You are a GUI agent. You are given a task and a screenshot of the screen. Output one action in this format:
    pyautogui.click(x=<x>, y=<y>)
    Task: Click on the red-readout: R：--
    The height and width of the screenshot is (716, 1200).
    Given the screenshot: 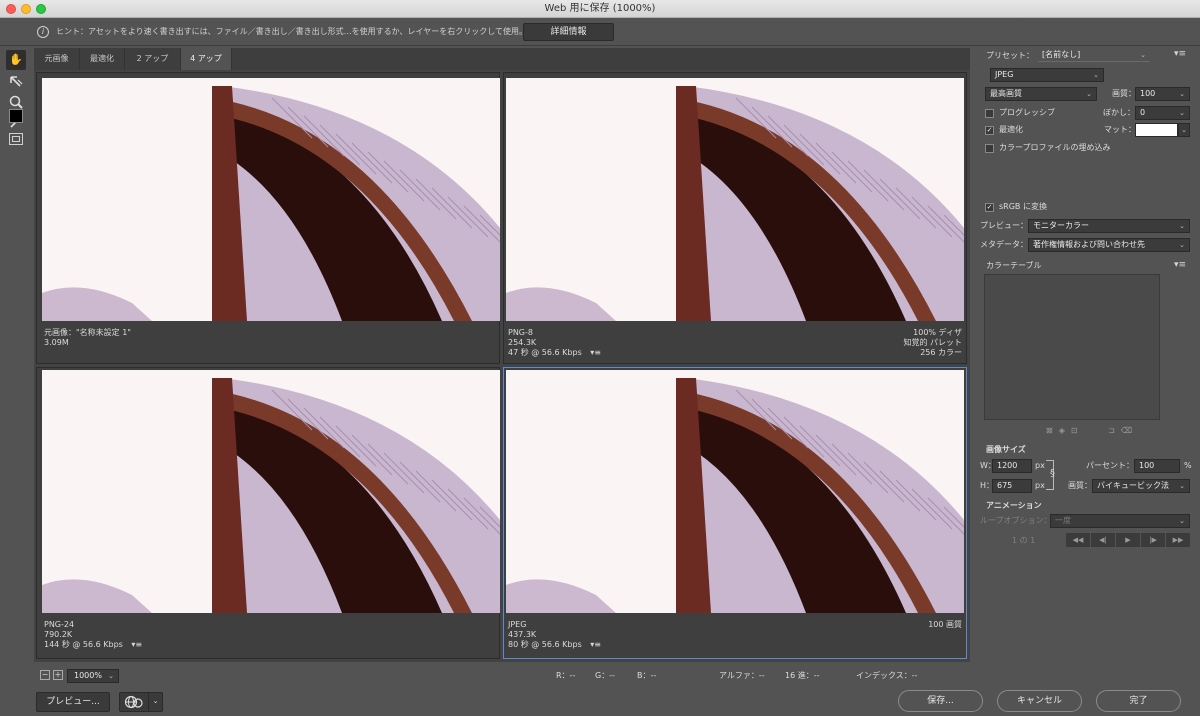 What is the action you would take?
    pyautogui.click(x=566, y=675)
    